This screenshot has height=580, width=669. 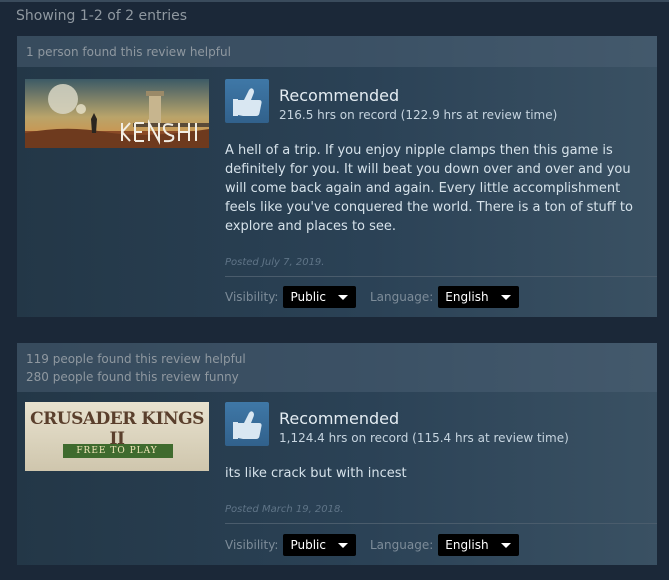 I want to click on posted-date: Posted March 19, 2018., so click(x=284, y=509).